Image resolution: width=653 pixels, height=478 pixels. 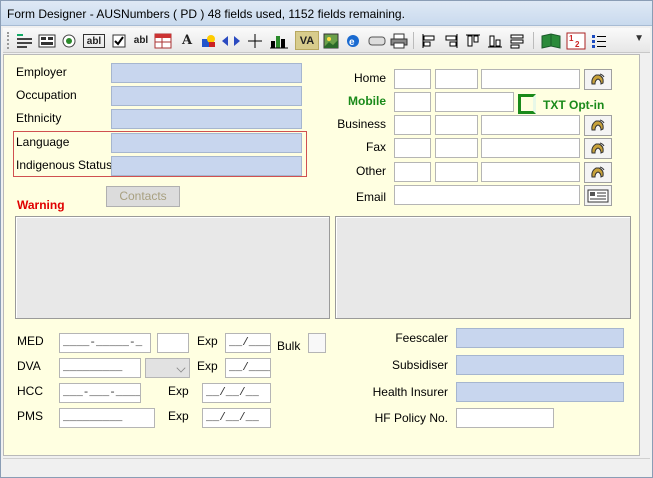 I want to click on label-tool-label: abl, so click(x=141, y=40).